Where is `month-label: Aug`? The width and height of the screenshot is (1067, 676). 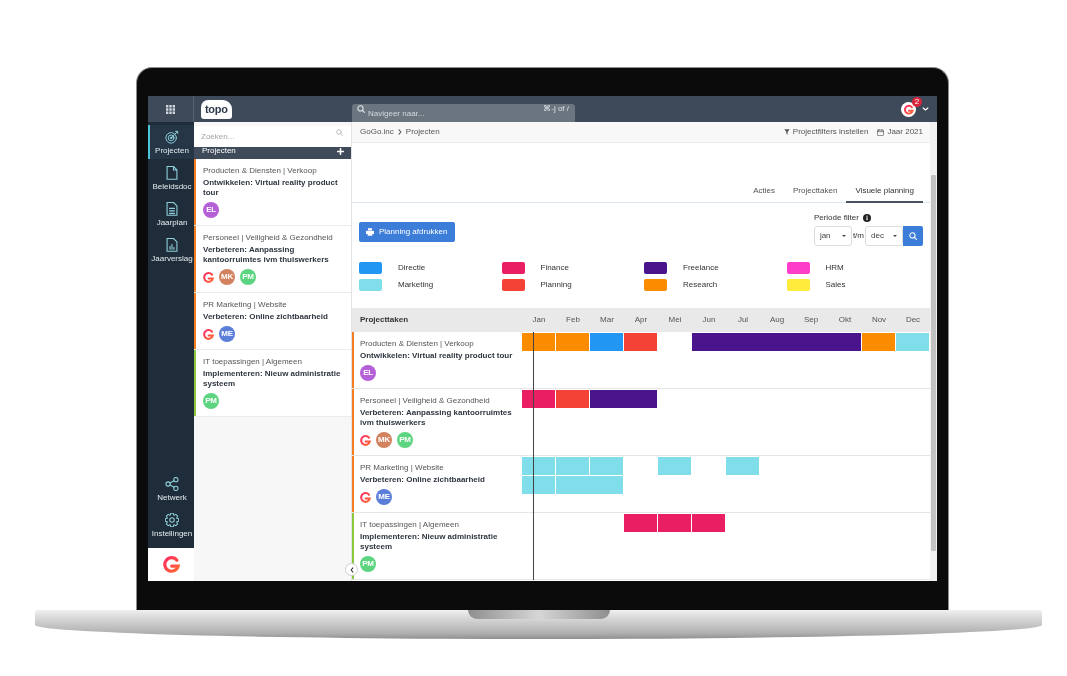 month-label: Aug is located at coordinates (777, 320).